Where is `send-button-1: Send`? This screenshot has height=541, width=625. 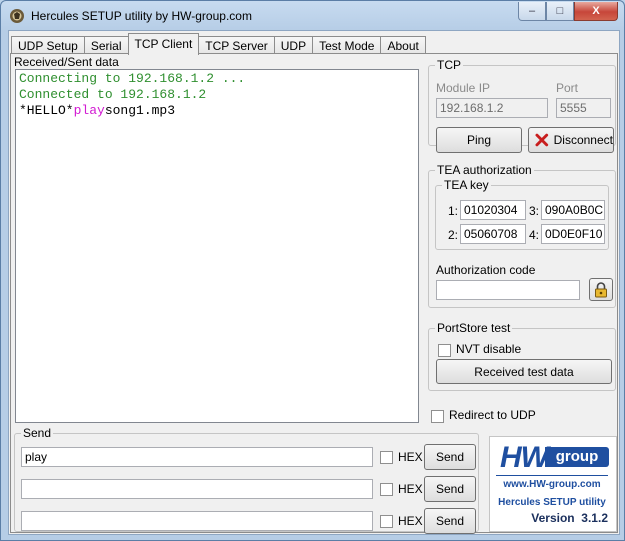
send-button-1: Send is located at coordinates (450, 457).